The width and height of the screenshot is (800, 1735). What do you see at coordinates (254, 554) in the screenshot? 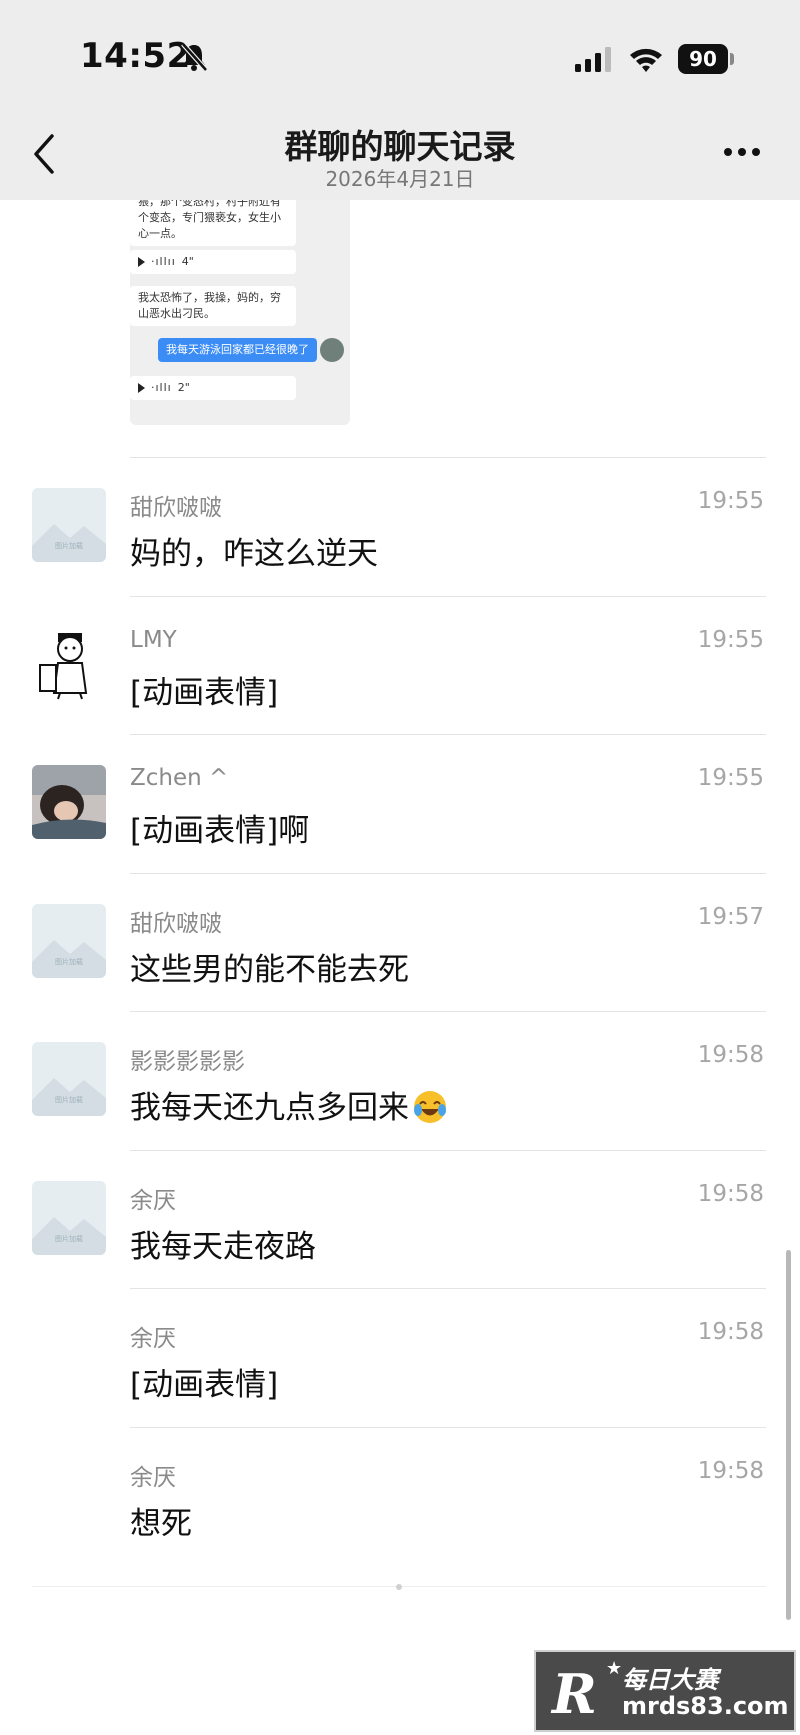
I see `message-text: 妈的，咋这么逆天` at bounding box center [254, 554].